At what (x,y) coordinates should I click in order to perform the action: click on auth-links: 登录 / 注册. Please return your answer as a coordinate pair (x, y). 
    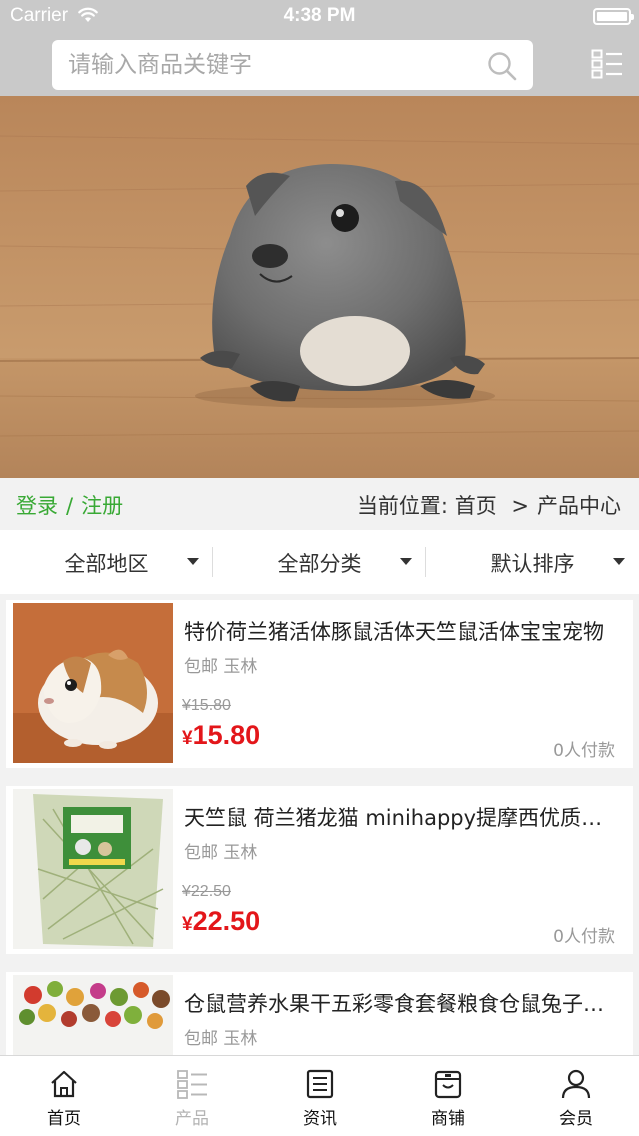
    Looking at the image, I should click on (69, 505).